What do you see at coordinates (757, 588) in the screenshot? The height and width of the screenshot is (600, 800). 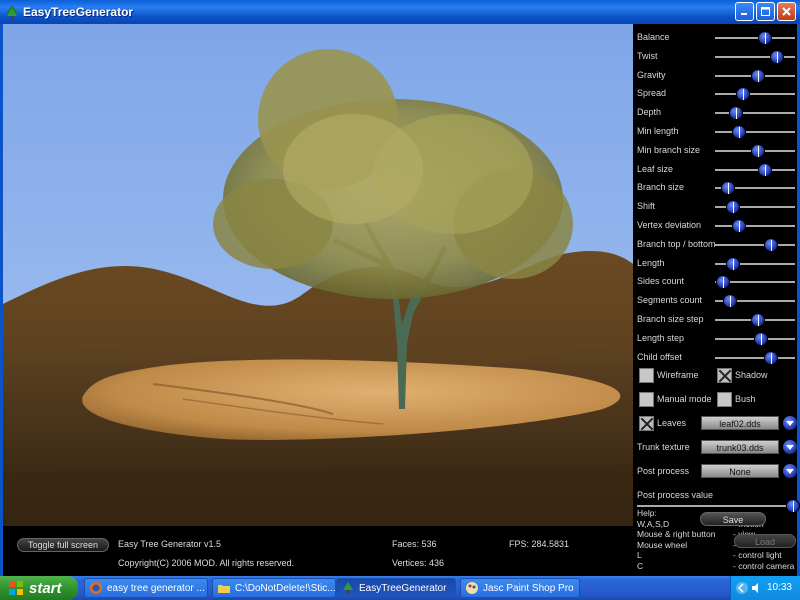 I see `speaker-icon` at bounding box center [757, 588].